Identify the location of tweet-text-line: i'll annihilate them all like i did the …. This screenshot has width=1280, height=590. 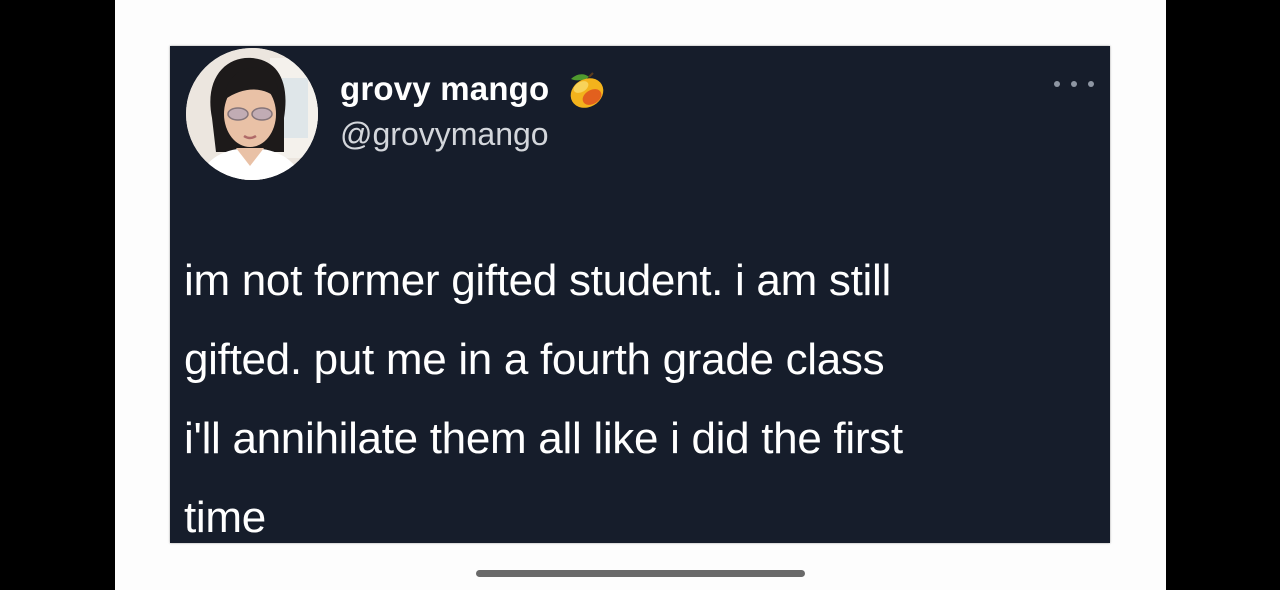
(543, 438).